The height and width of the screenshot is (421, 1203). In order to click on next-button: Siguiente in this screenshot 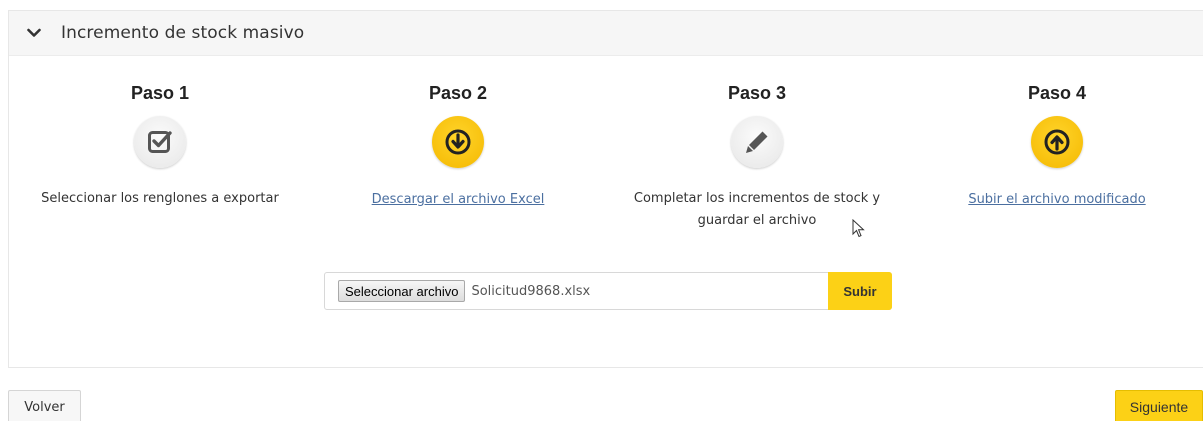, I will do `click(1159, 405)`.